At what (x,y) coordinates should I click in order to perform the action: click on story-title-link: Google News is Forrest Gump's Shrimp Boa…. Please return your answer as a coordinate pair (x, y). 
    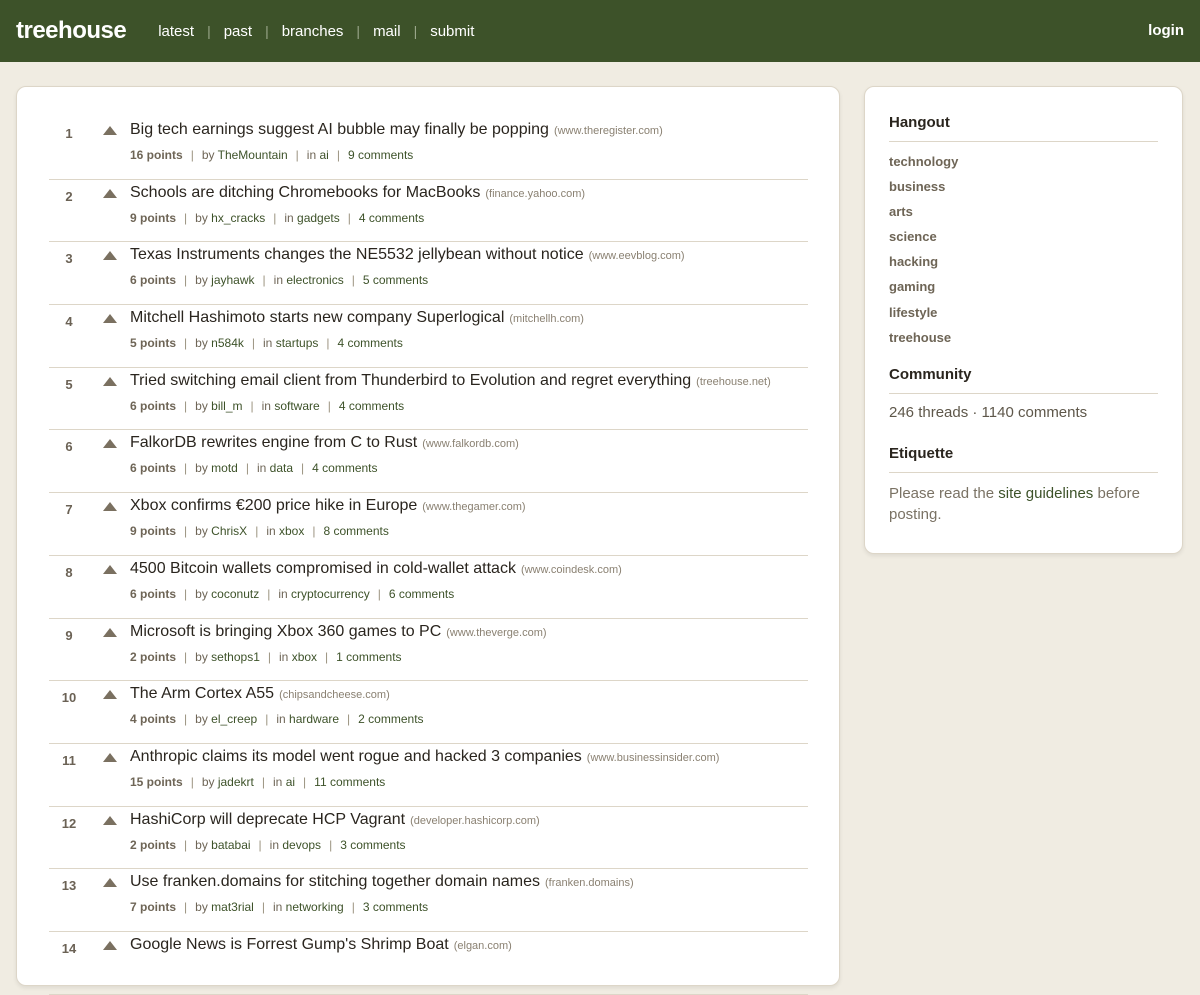
    Looking at the image, I should click on (289, 944).